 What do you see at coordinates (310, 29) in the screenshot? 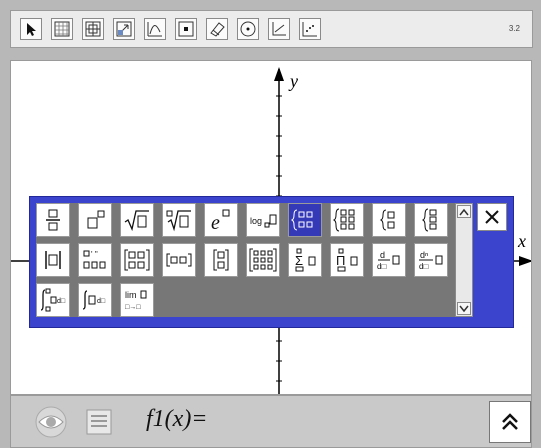
I see `scatter-tool-button` at bounding box center [310, 29].